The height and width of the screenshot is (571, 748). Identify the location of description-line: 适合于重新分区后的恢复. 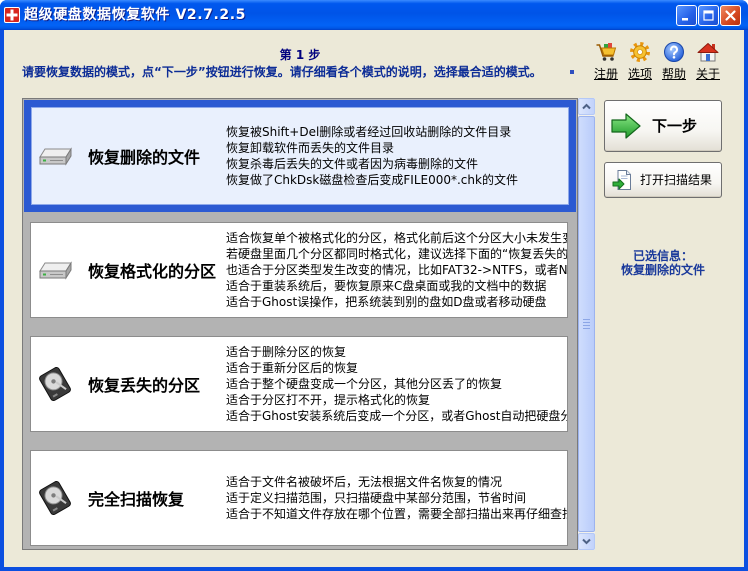
(292, 368).